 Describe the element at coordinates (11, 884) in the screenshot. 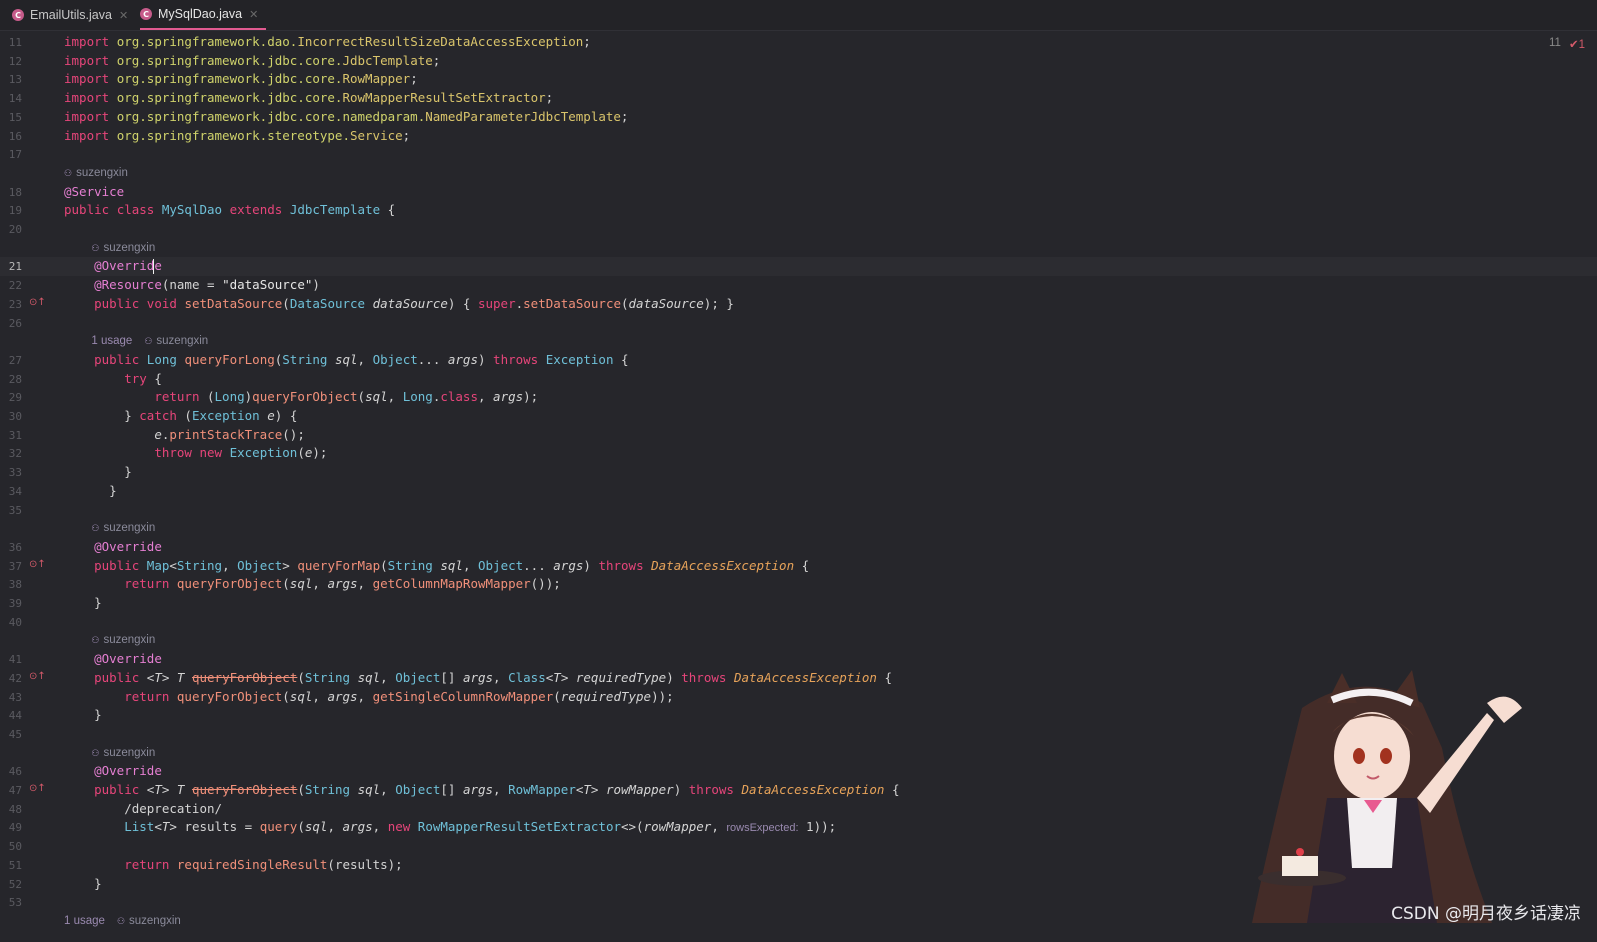

I see `line-number: 52` at that location.